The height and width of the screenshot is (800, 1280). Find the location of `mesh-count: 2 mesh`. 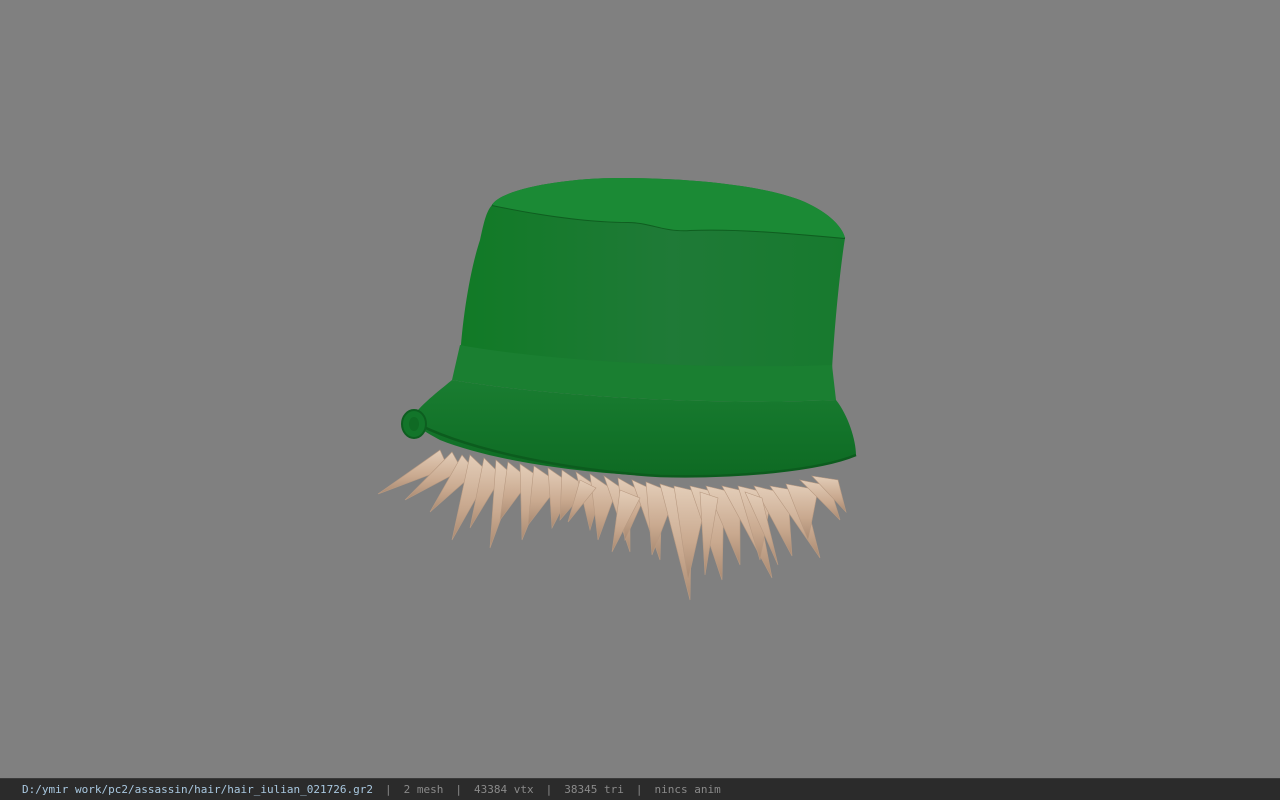

mesh-count: 2 mesh is located at coordinates (423, 789).